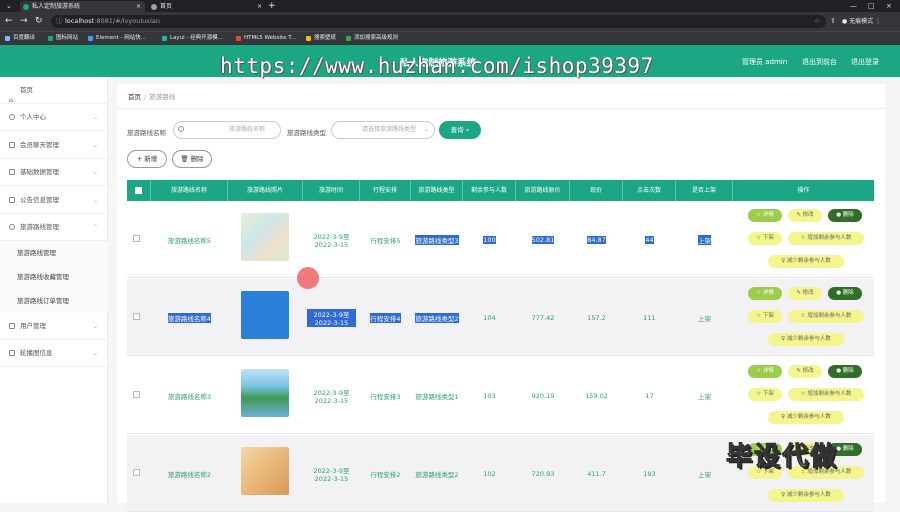  Describe the element at coordinates (54, 326) in the screenshot. I see `sidebar-item-user: 用户管理 ⌄` at that location.